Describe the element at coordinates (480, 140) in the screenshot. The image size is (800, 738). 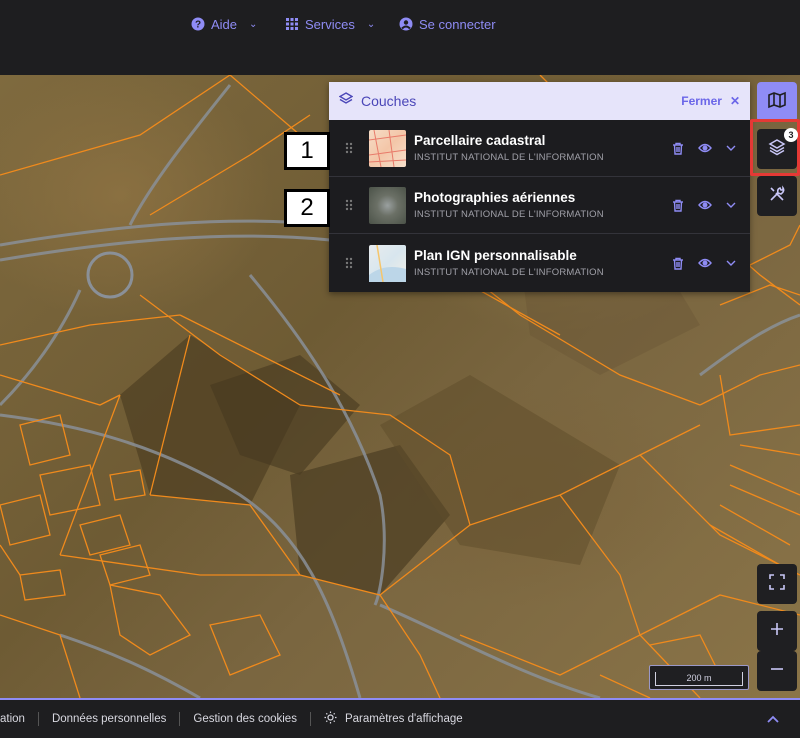
I see `layer-name: Parcellaire cadastral` at that location.